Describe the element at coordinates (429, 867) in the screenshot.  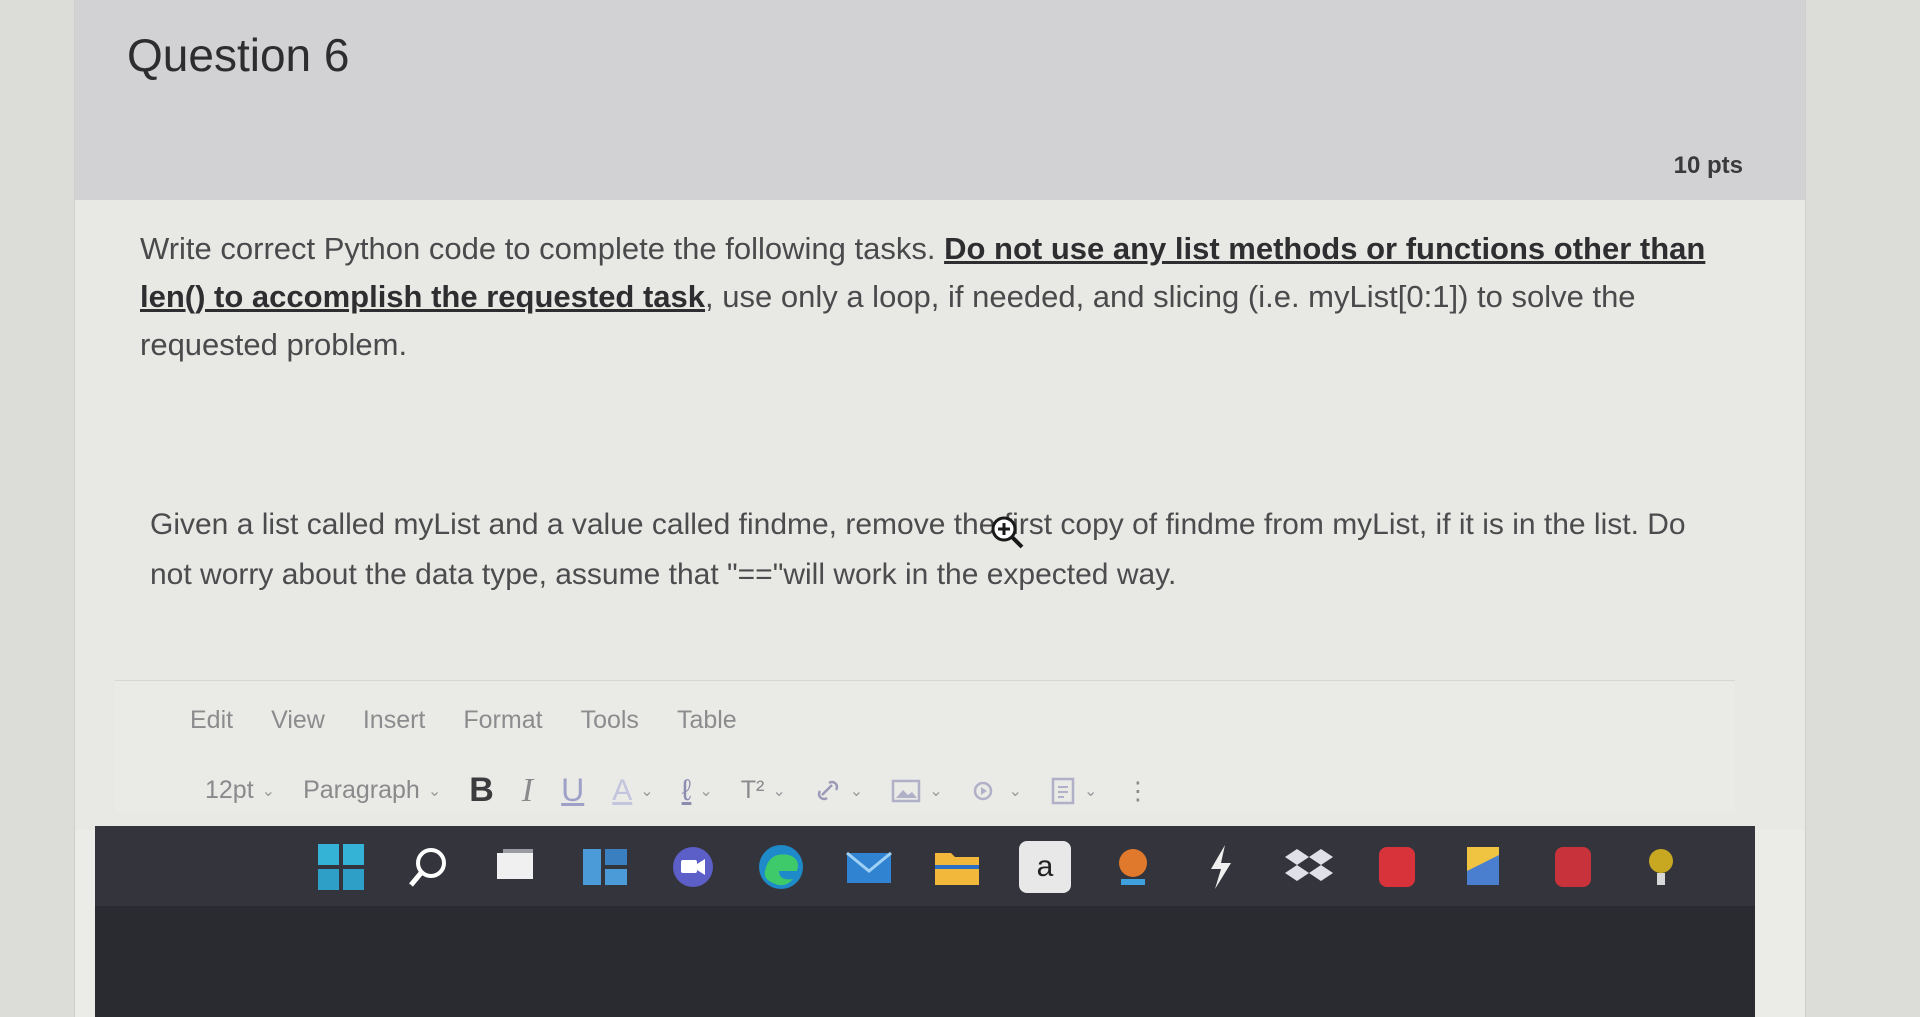
I see `search-icon` at that location.